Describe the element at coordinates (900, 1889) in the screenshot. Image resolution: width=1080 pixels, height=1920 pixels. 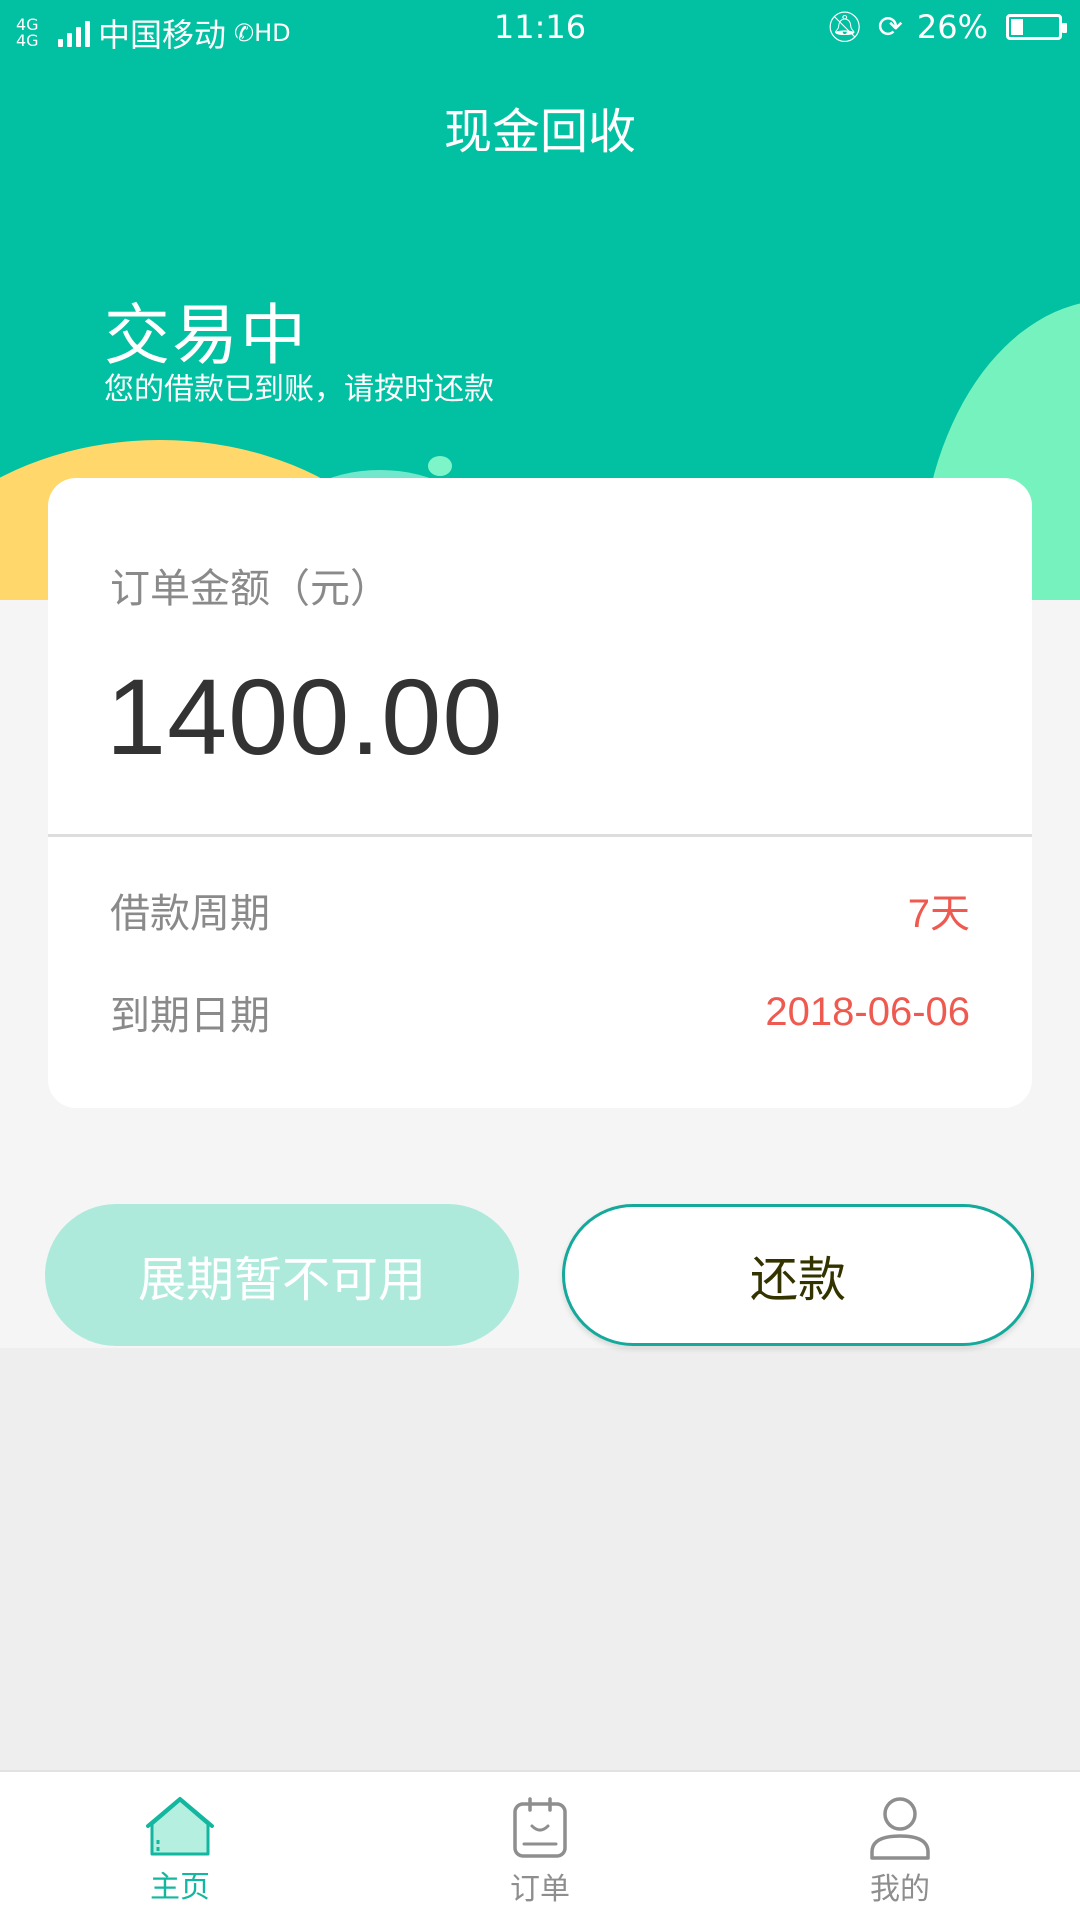
I see `tab-profile-label: 我的` at that location.